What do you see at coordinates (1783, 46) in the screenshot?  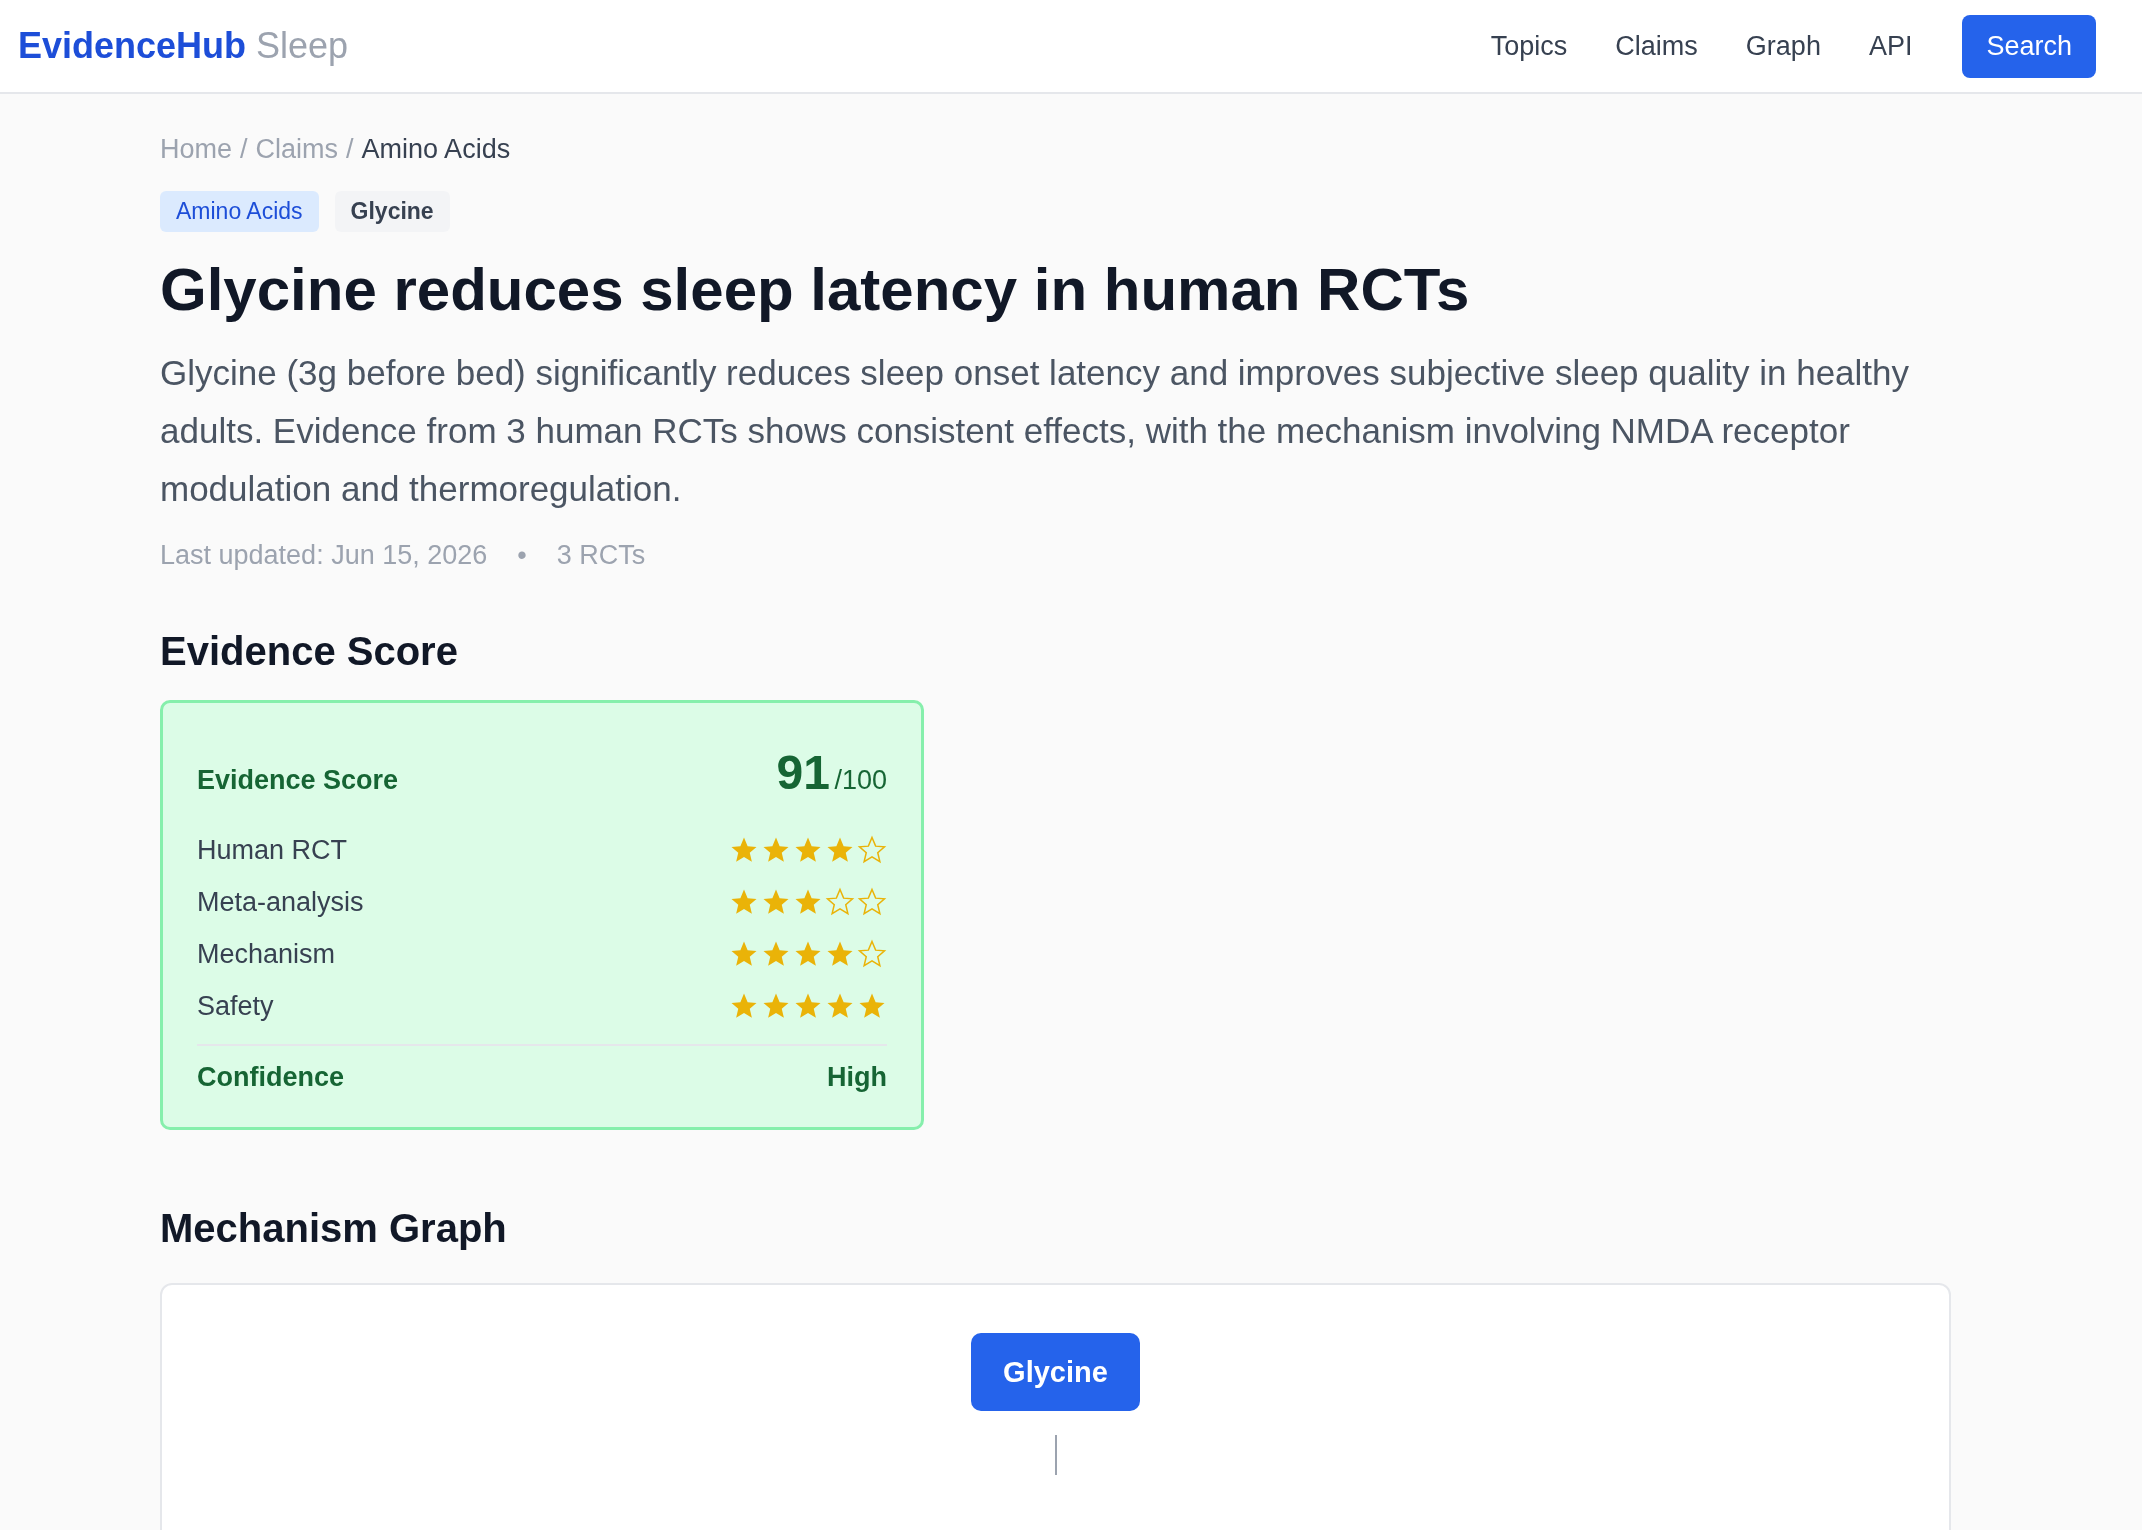 I see `nav-link: Graph` at bounding box center [1783, 46].